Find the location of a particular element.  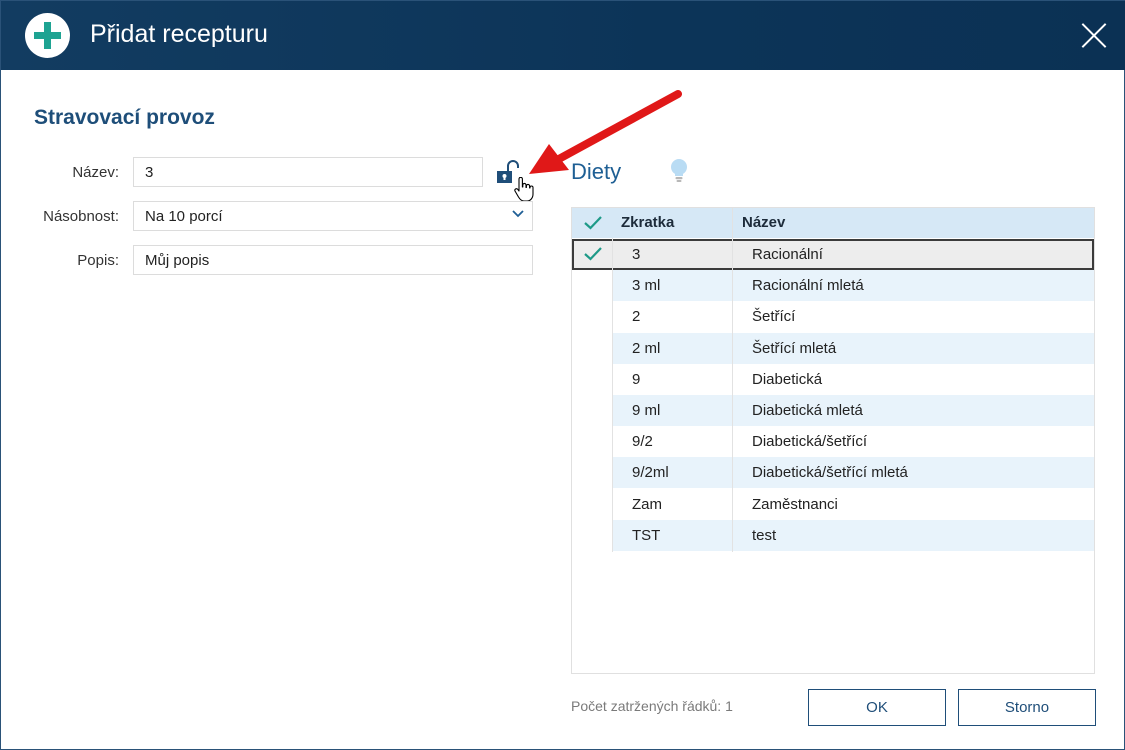

table-header: Zkratka Název is located at coordinates (833, 223).